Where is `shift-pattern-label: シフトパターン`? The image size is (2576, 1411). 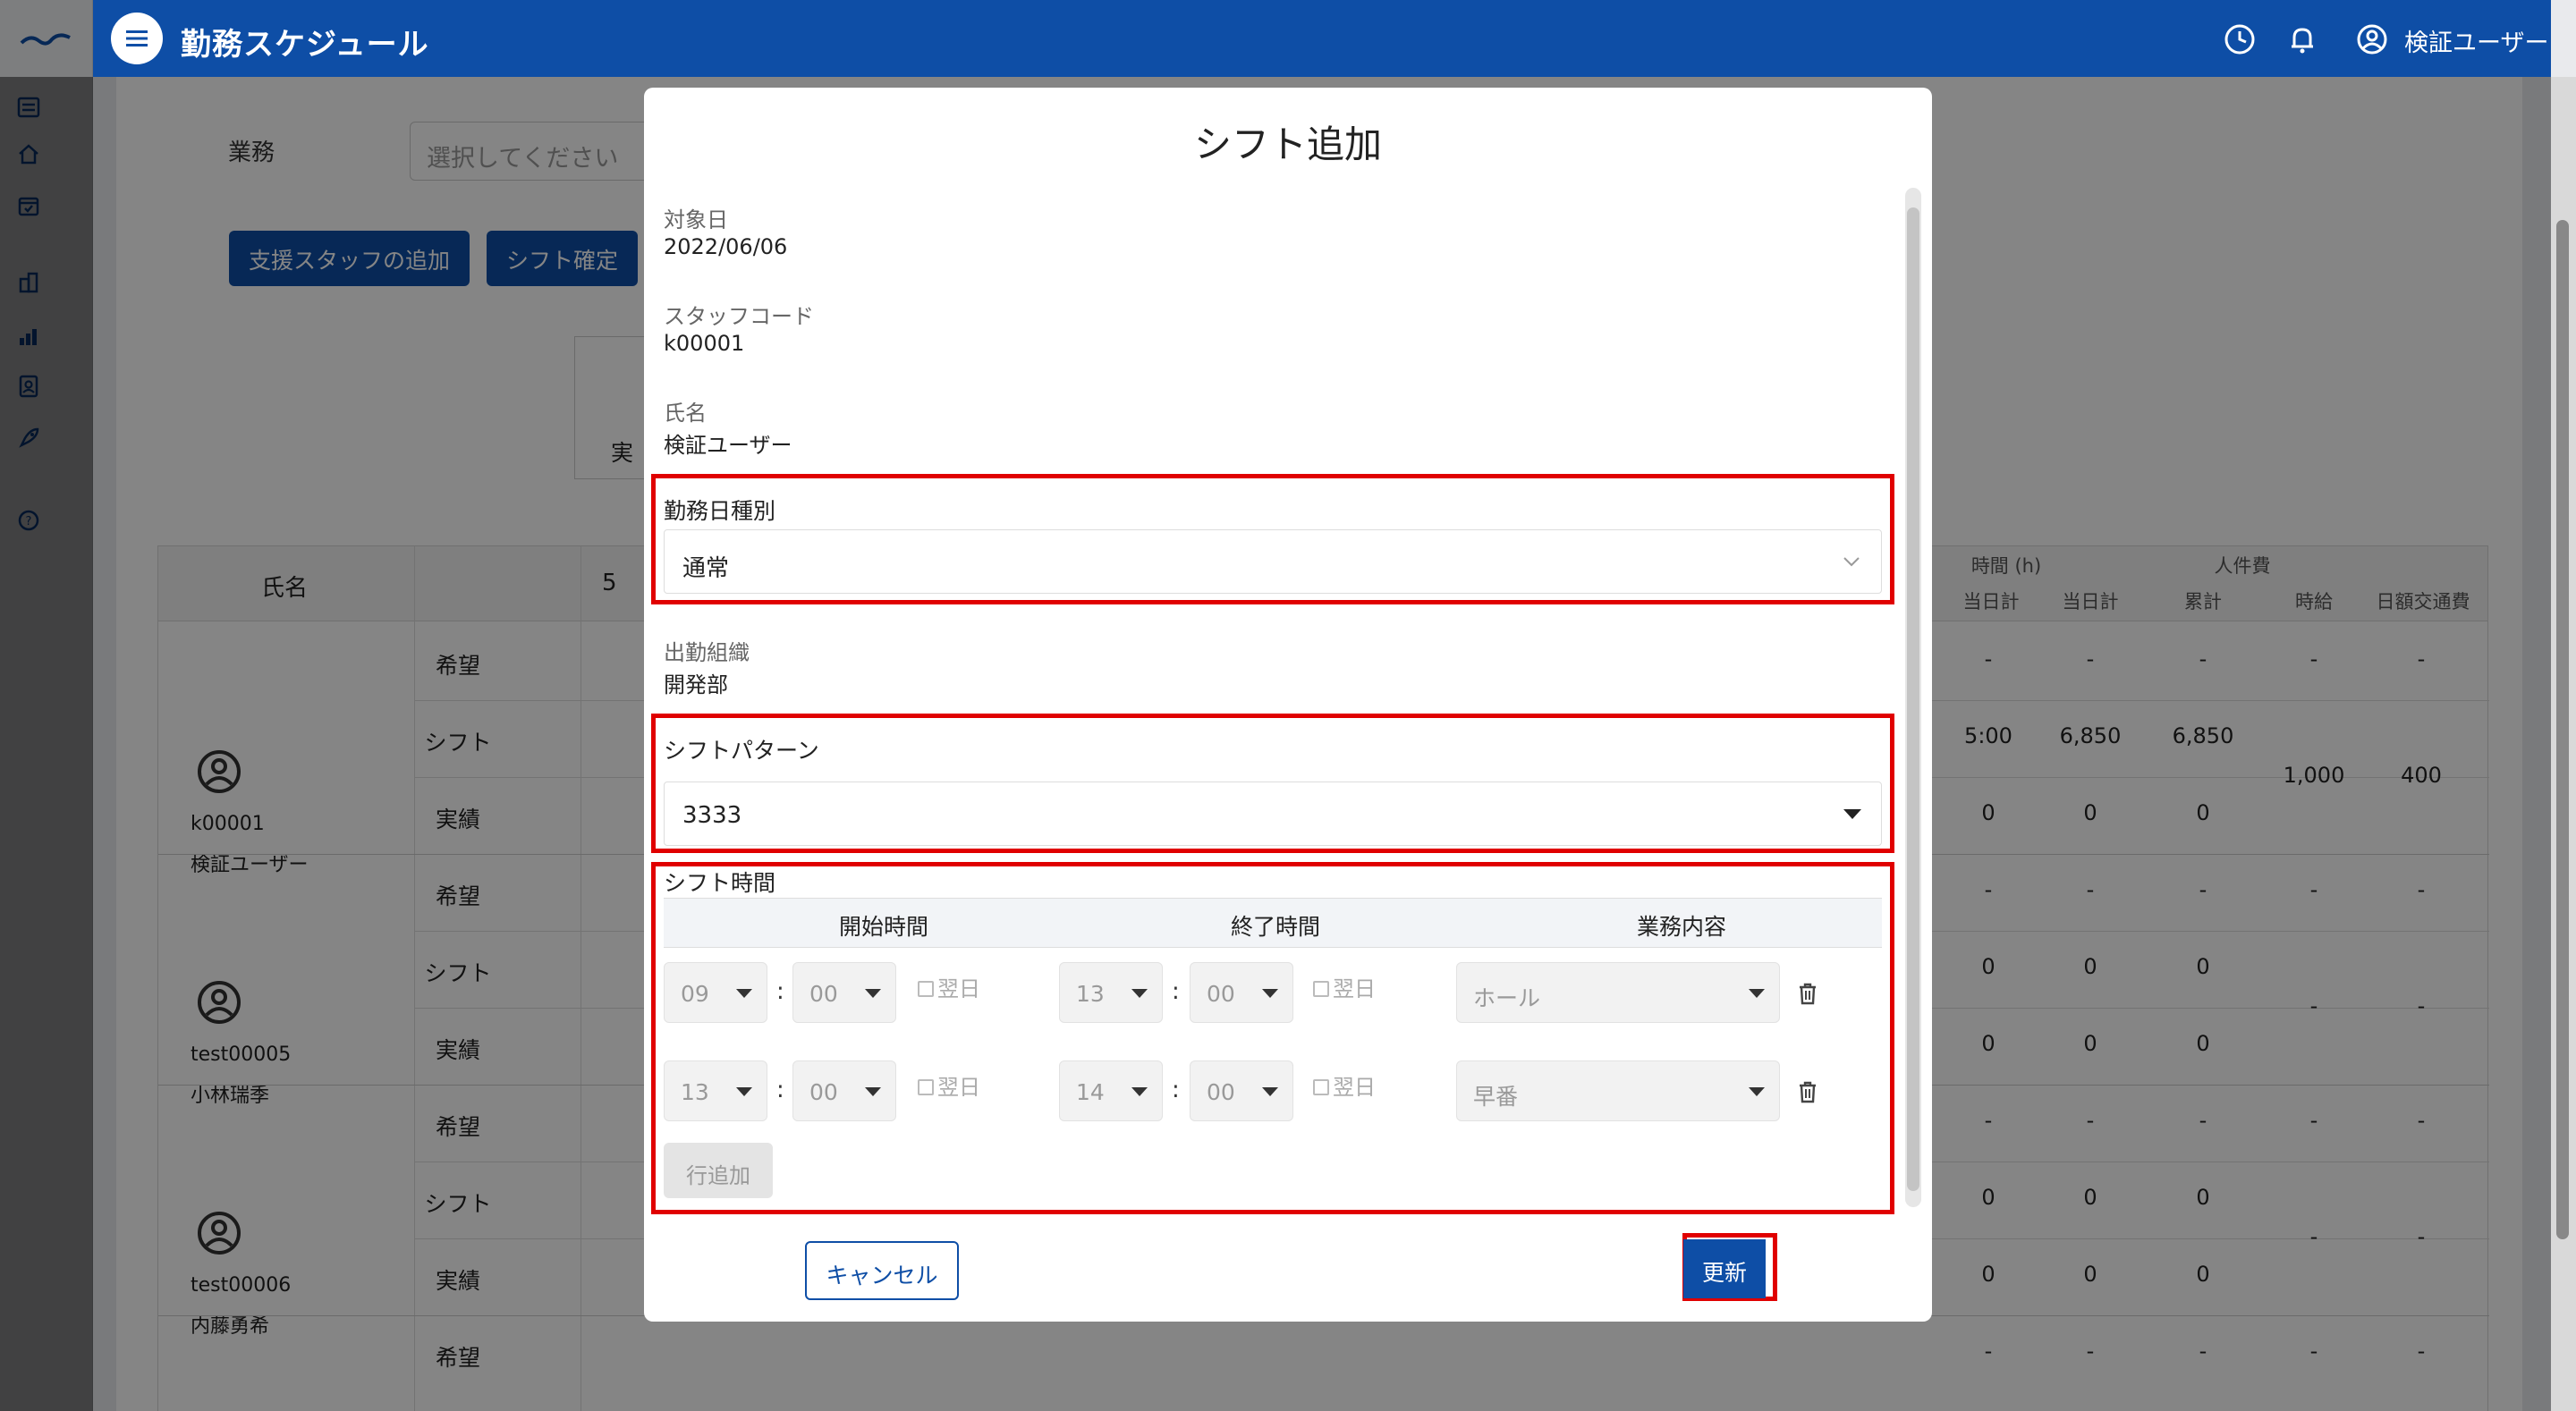
shift-pattern-label: シフトパターン is located at coordinates (741, 751).